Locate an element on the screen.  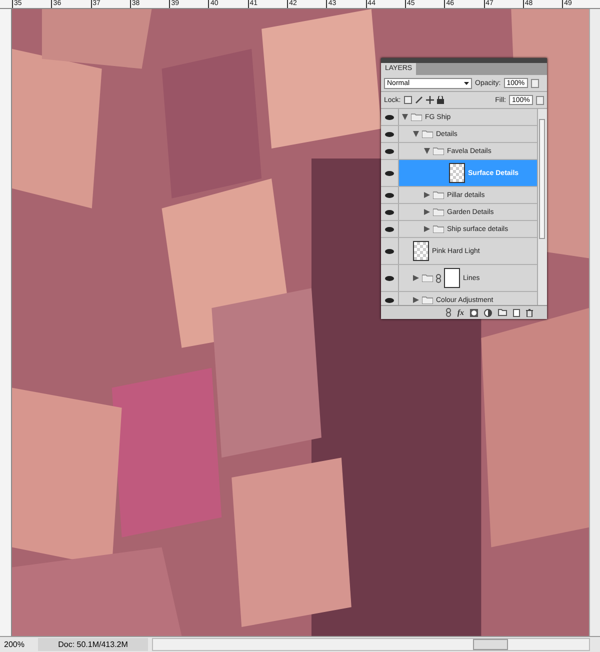
vertical-scrollbar is located at coordinates (594, 322).